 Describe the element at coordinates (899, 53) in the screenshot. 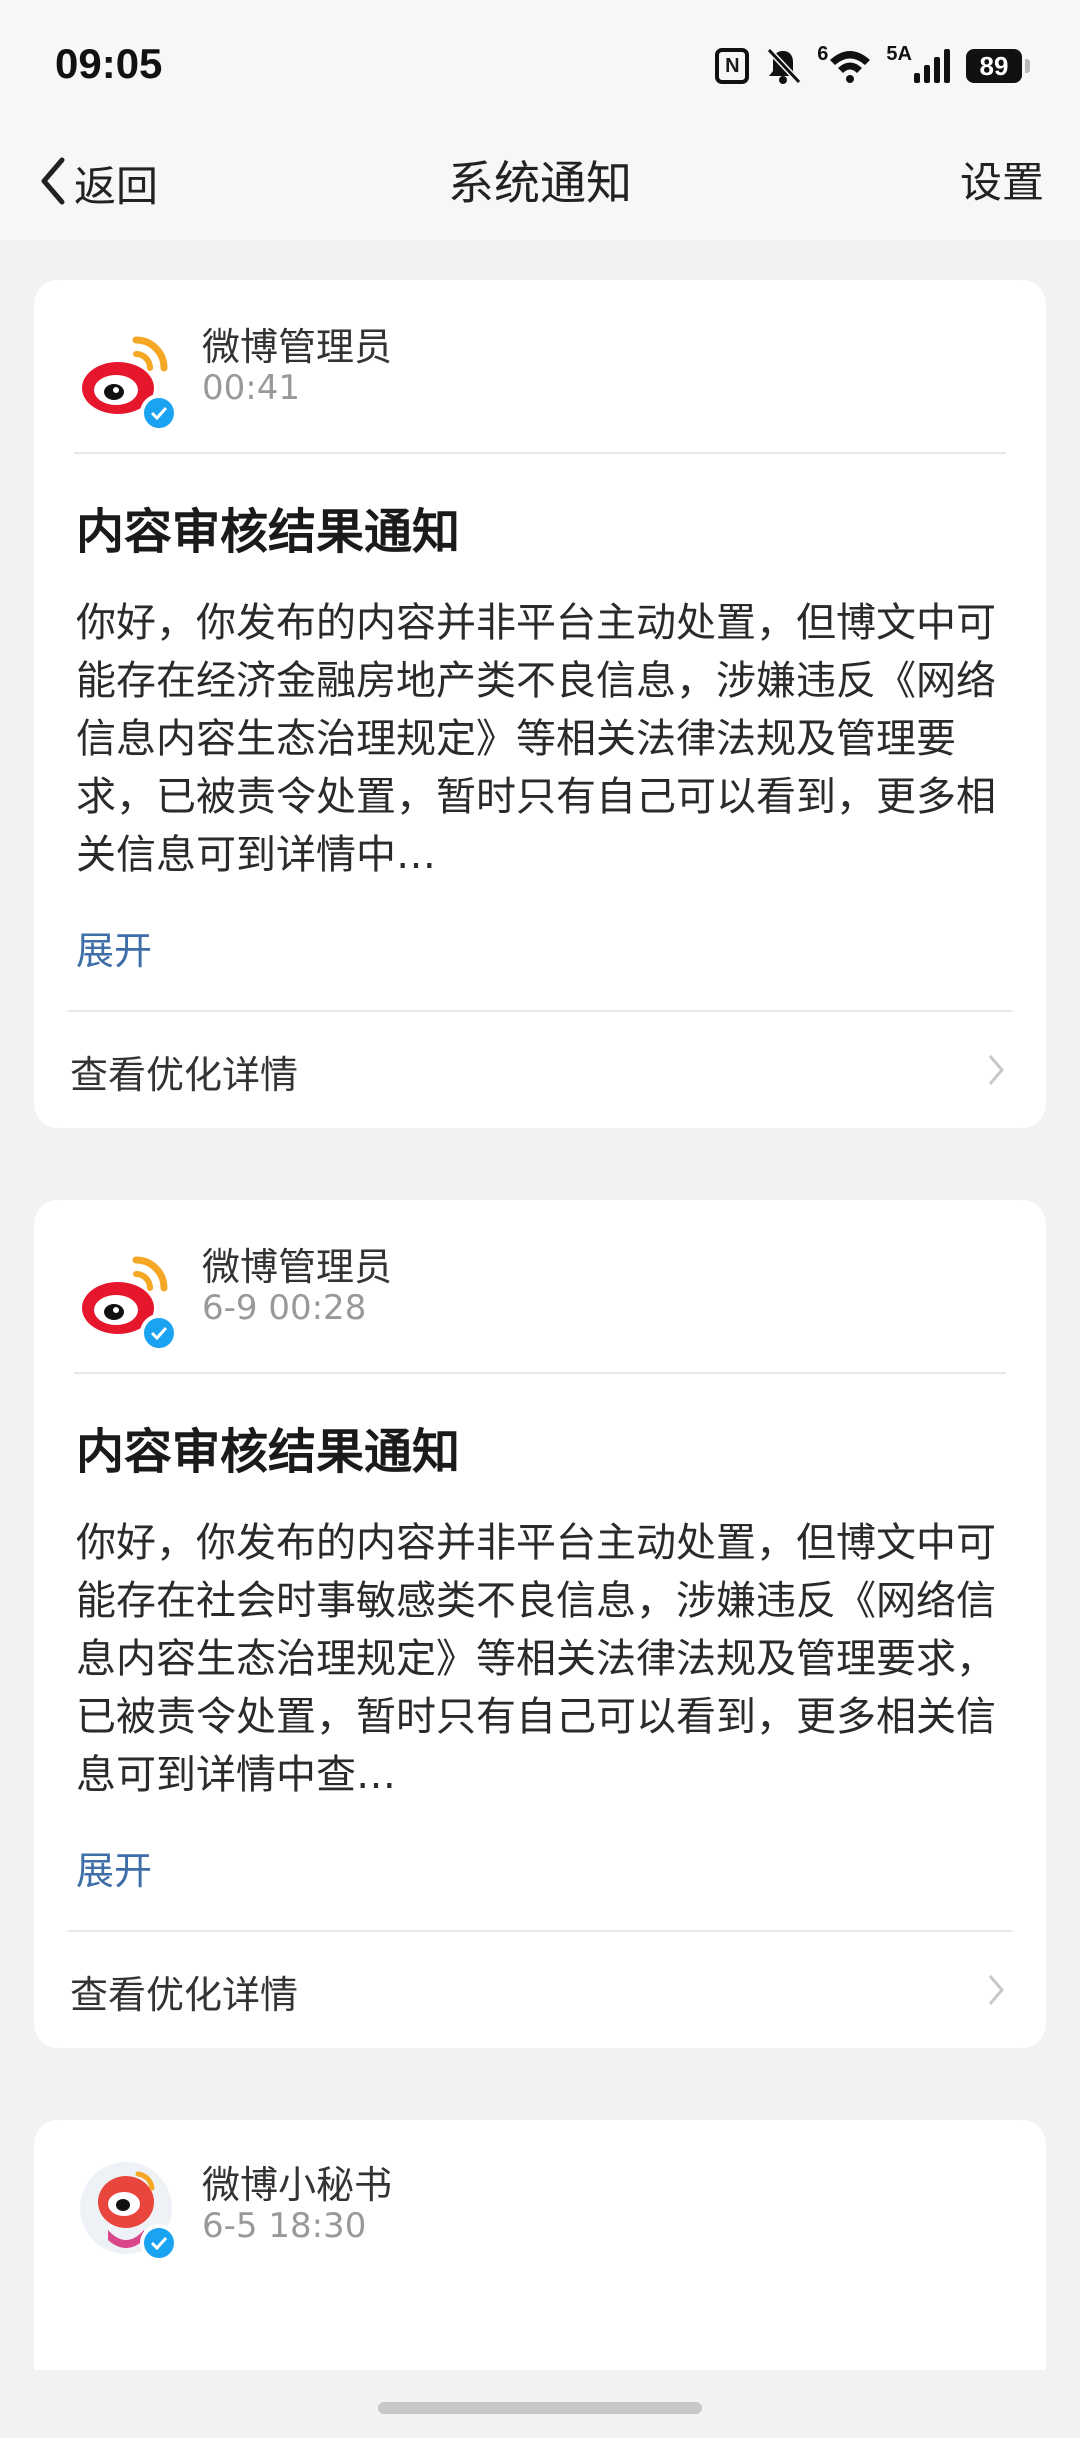

I see `network-label: 5A` at that location.